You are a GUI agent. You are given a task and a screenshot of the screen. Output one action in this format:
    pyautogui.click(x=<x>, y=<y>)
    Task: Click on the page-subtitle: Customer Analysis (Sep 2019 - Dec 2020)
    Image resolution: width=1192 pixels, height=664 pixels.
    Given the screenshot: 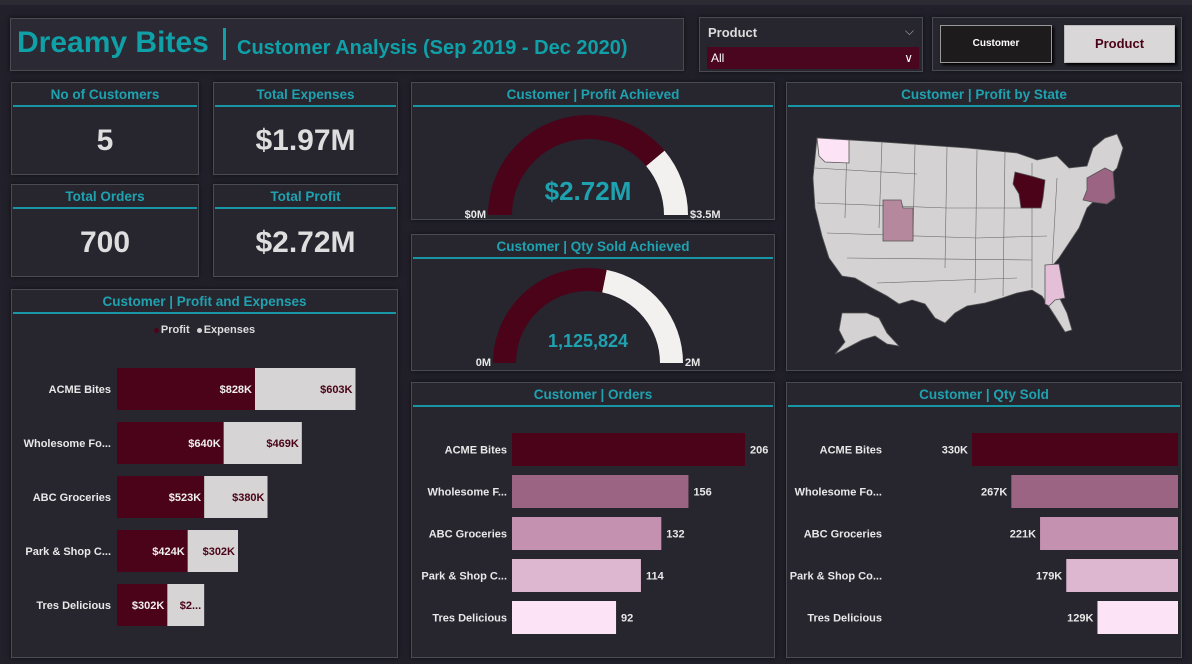 What is the action you would take?
    pyautogui.click(x=432, y=48)
    